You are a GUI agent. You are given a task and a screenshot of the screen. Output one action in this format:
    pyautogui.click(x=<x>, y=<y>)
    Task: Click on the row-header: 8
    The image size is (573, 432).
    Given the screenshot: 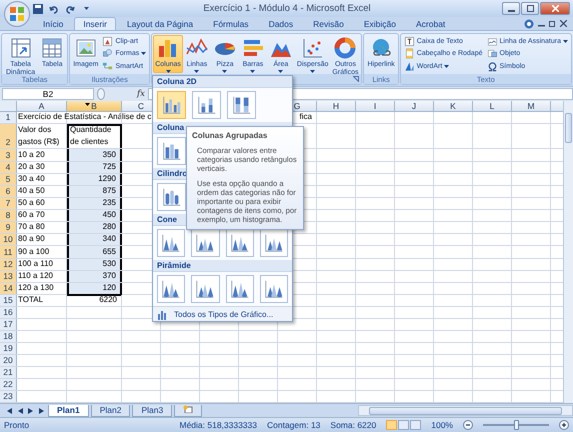 What is the action you would take?
    pyautogui.click(x=8, y=216)
    